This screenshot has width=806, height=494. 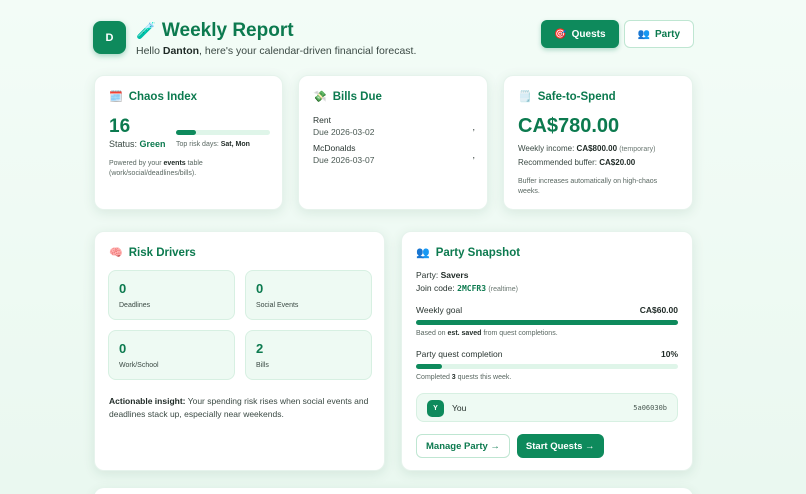 I want to click on tile-value: 2, so click(x=260, y=348).